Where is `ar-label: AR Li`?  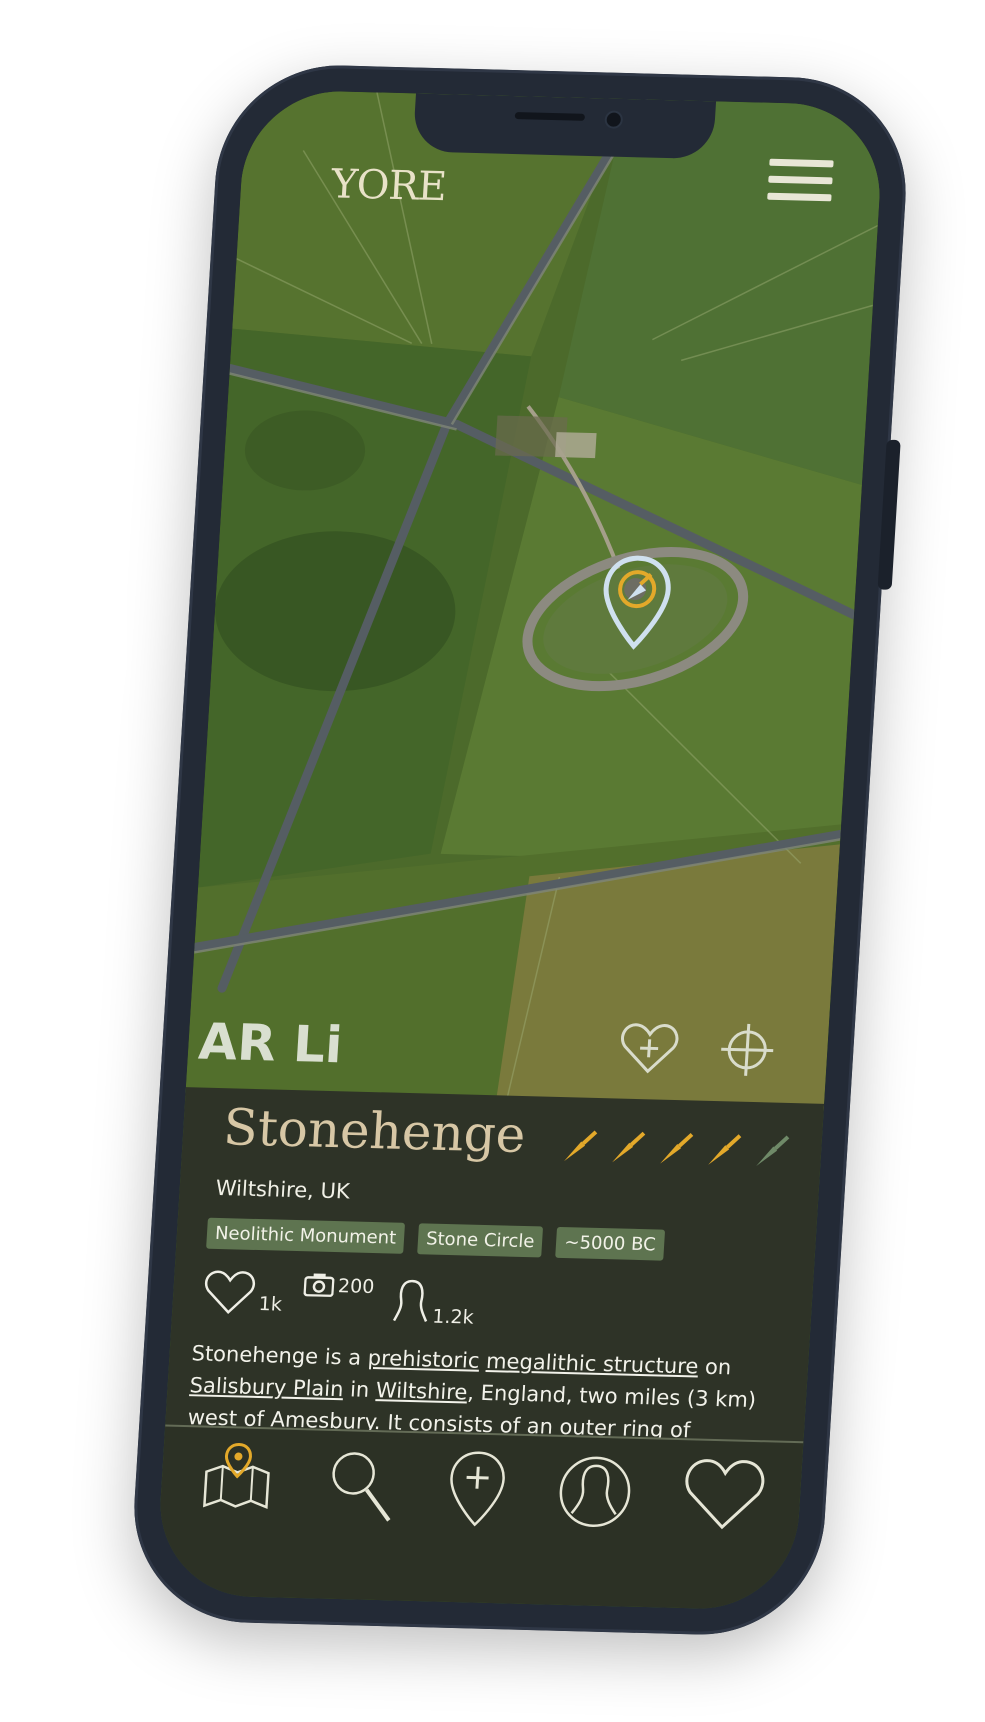
ar-label: AR Li is located at coordinates (270, 1044).